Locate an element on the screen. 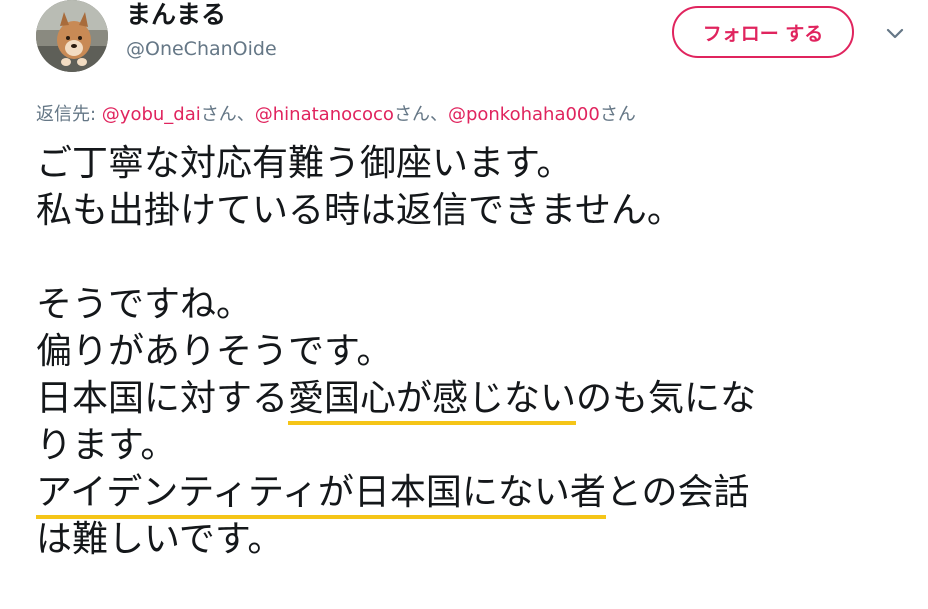  highlighted-phrase: 愛国心が感じない is located at coordinates (432, 401).